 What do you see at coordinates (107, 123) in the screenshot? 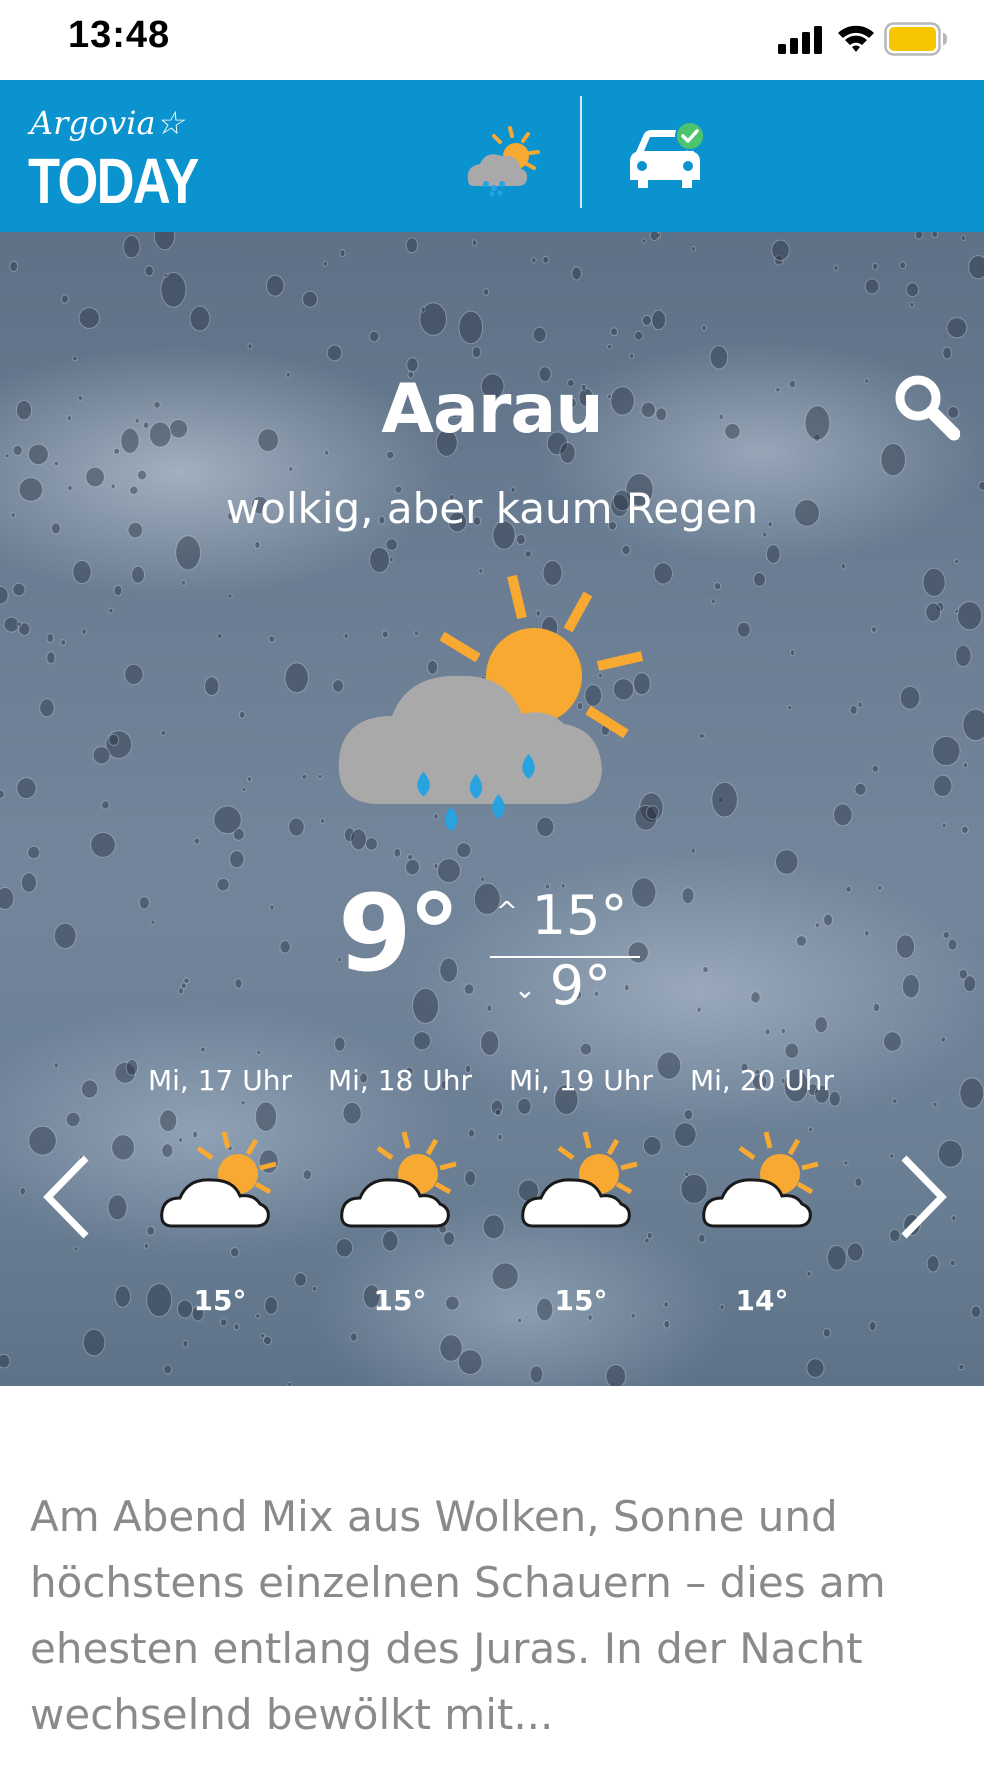
I see `logo-script: Argovia☆` at bounding box center [107, 123].